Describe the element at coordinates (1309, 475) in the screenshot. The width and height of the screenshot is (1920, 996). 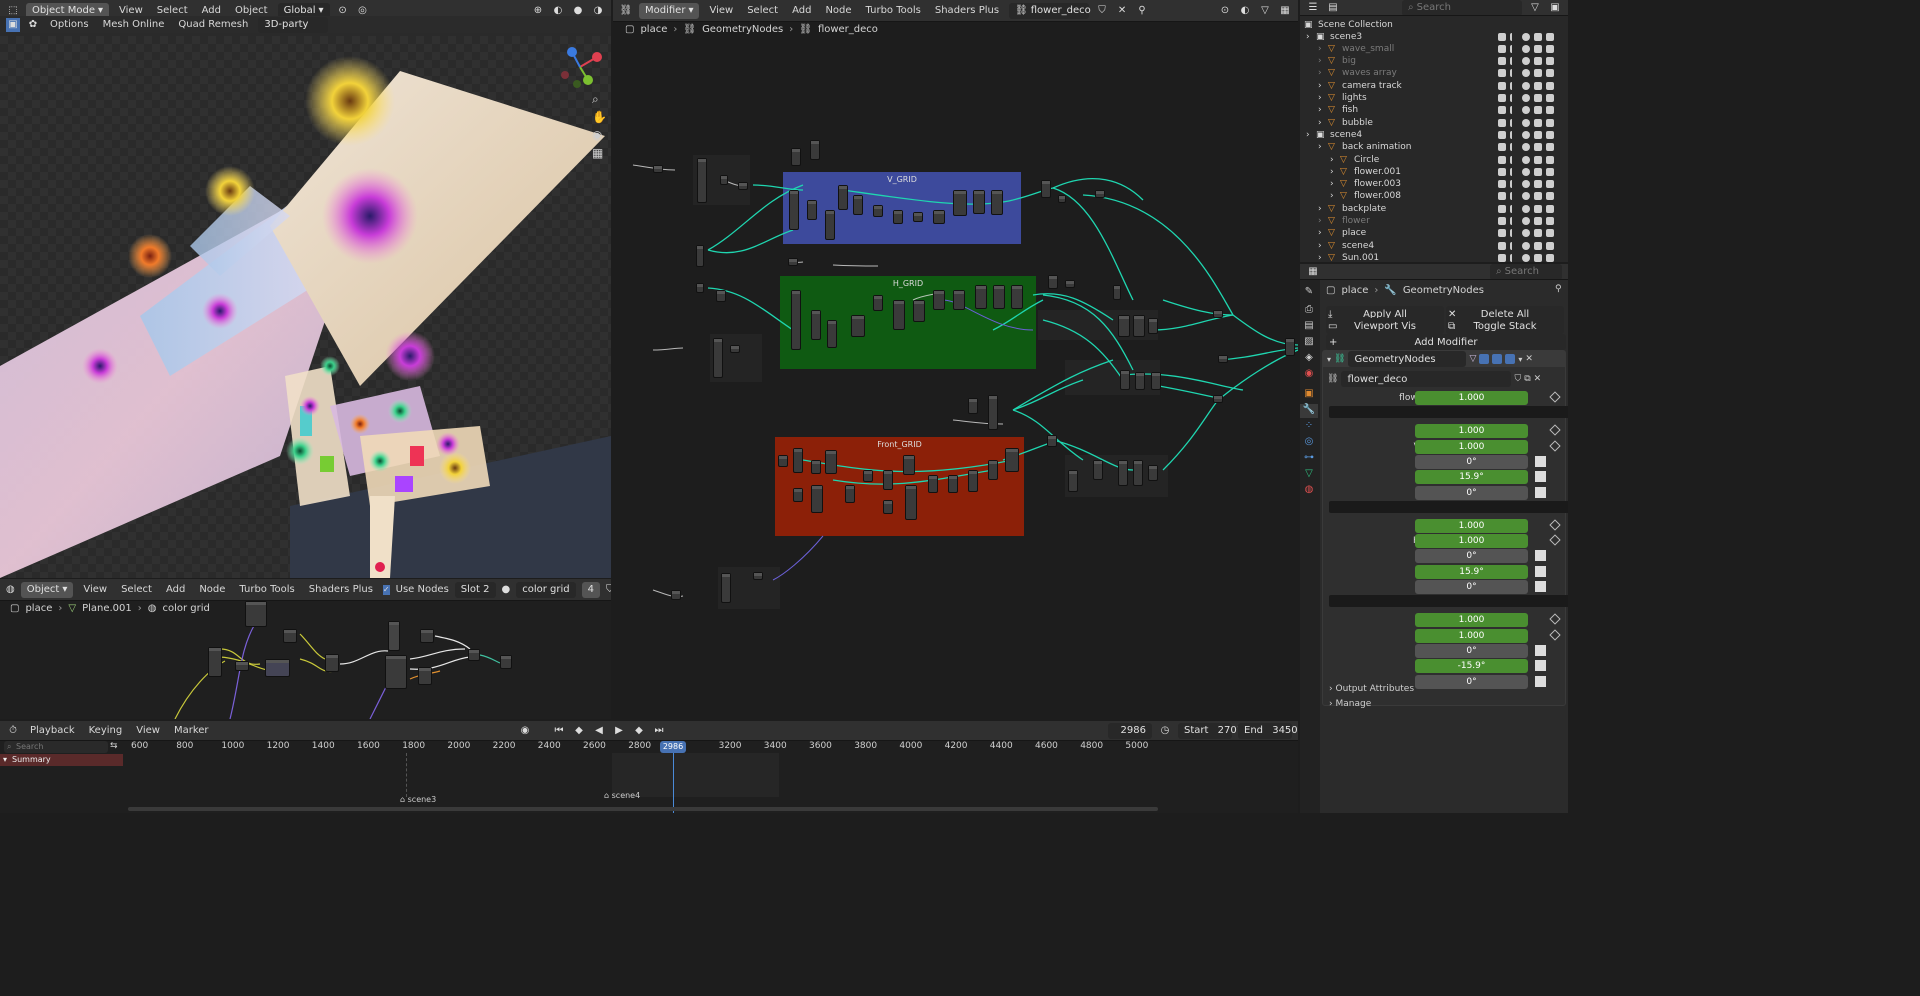
I see `data-tab-icon: ▽` at that location.